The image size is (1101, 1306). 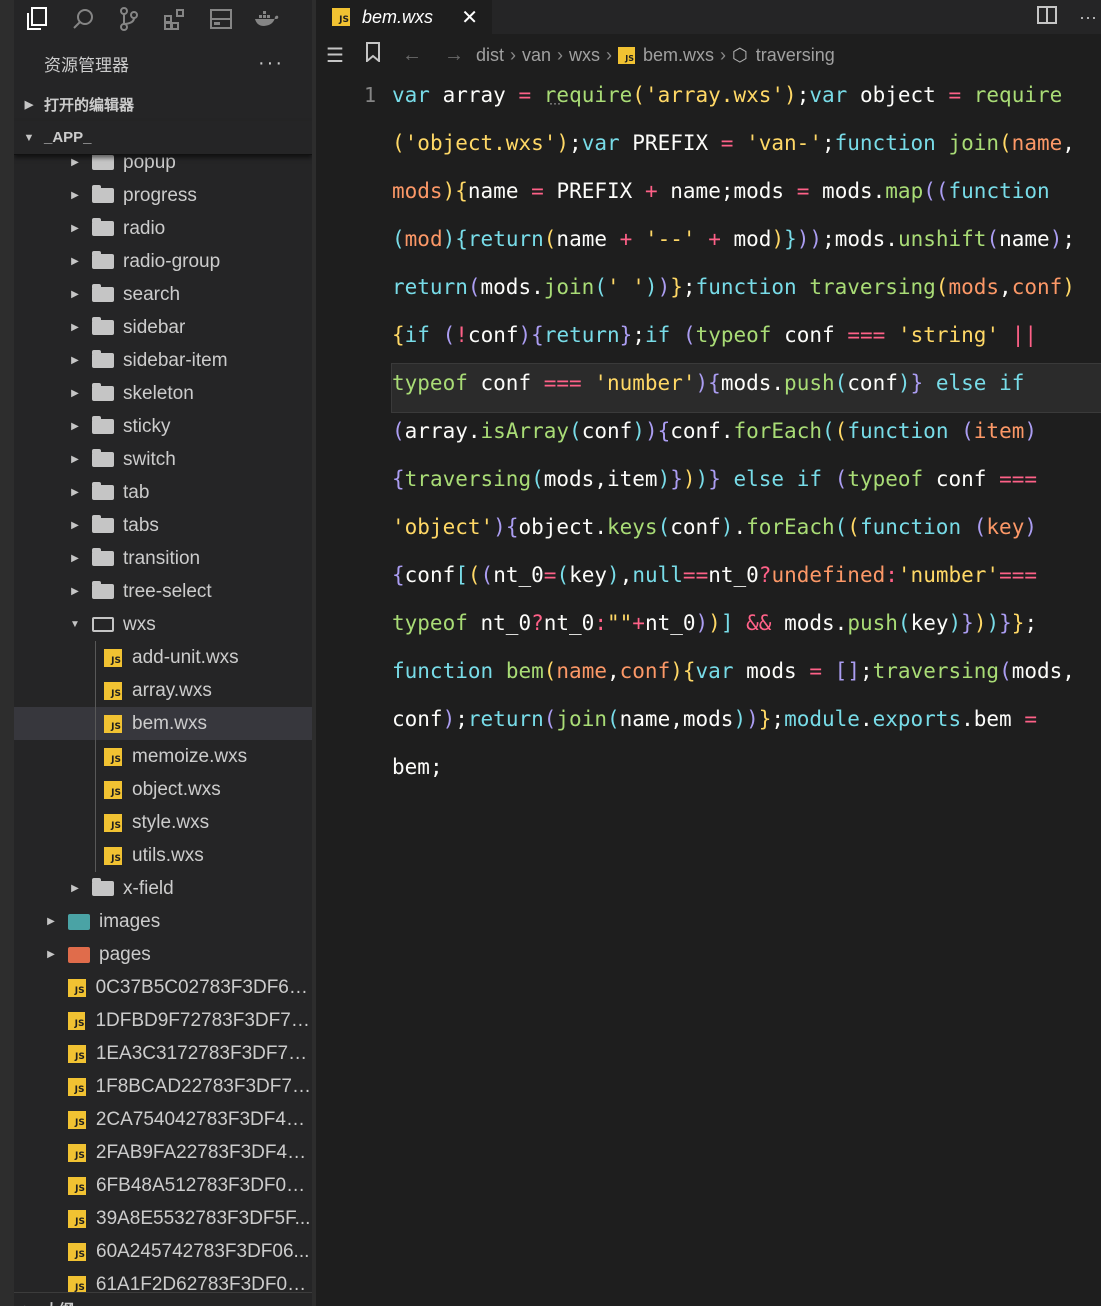 What do you see at coordinates (163, 657) in the screenshot?
I see `tree-file: JS add-unit.wxs` at bounding box center [163, 657].